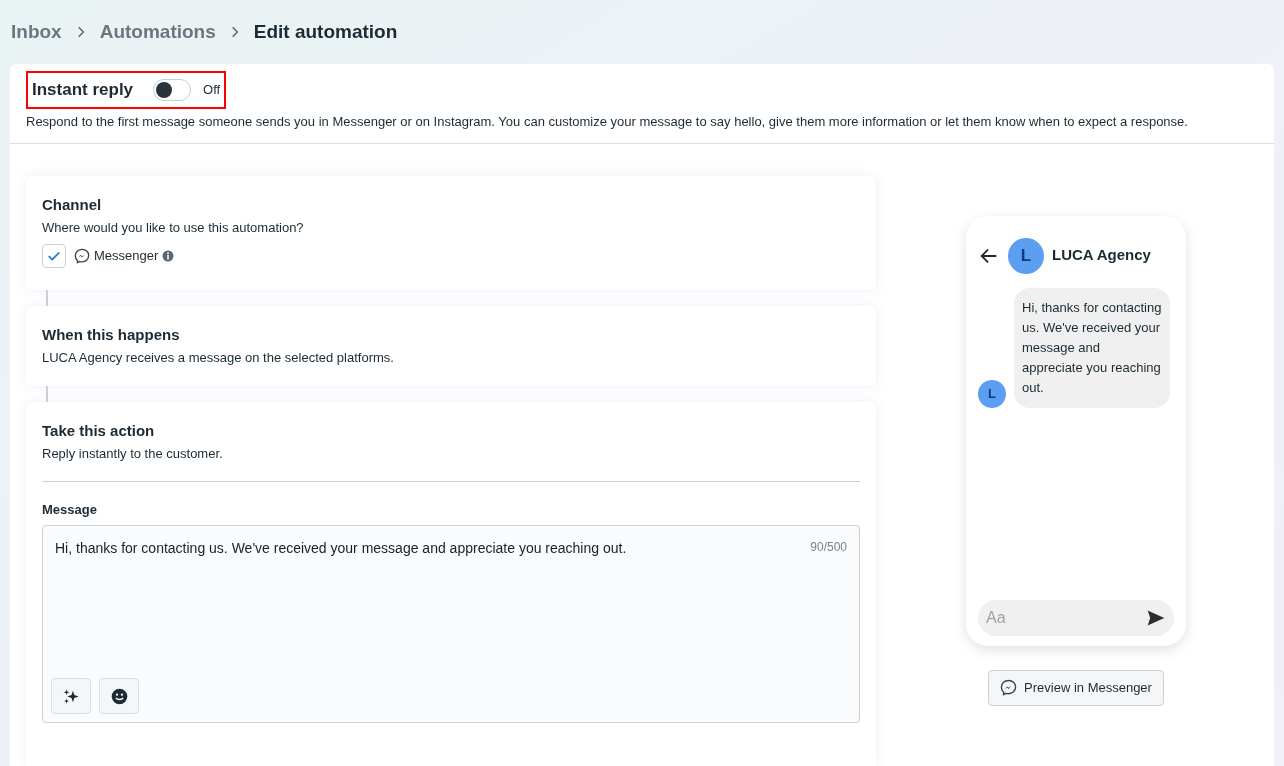 The width and height of the screenshot is (1284, 766). What do you see at coordinates (172, 89) in the screenshot?
I see `toggle-switch` at bounding box center [172, 89].